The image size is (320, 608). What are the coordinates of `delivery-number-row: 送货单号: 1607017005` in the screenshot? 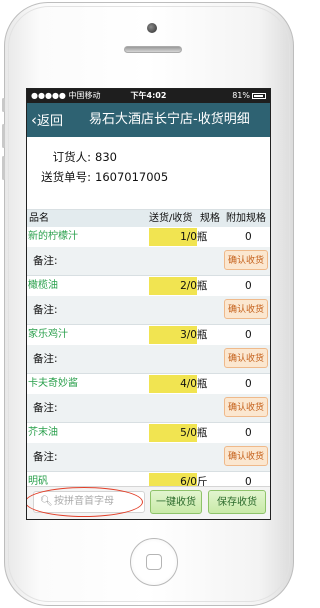 It's located at (148, 177).